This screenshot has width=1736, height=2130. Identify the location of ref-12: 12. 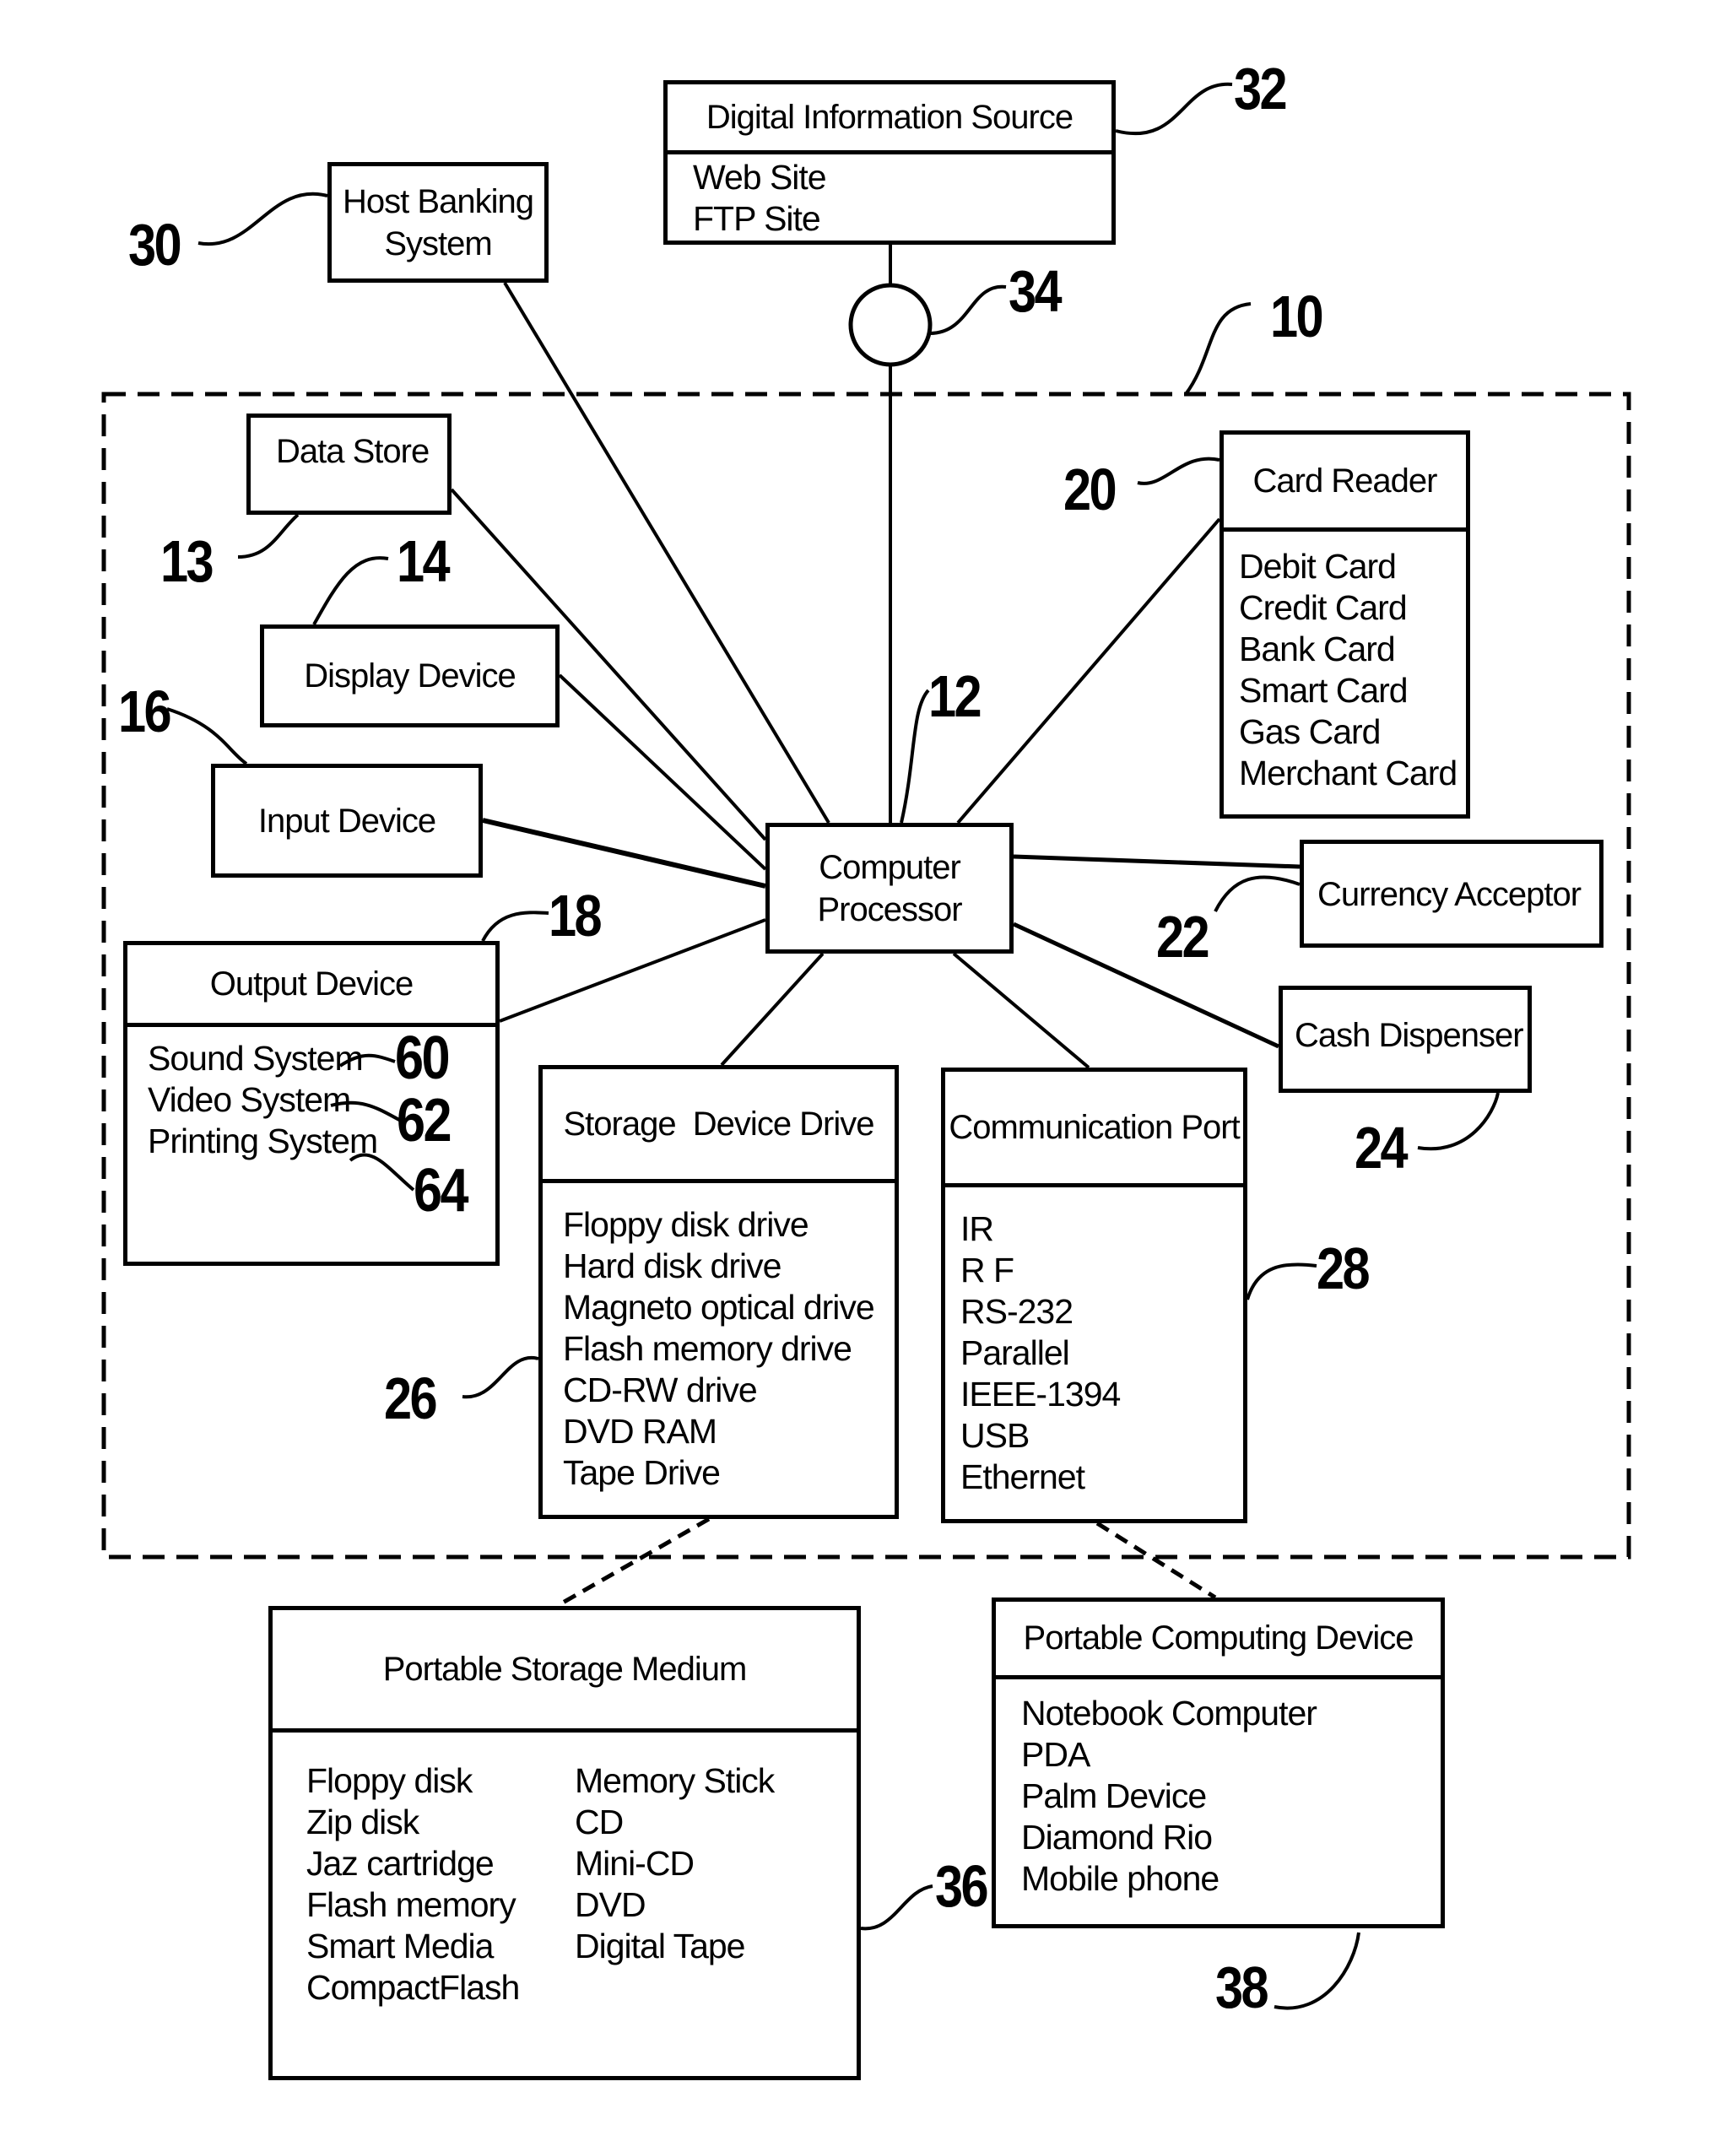
(955, 696).